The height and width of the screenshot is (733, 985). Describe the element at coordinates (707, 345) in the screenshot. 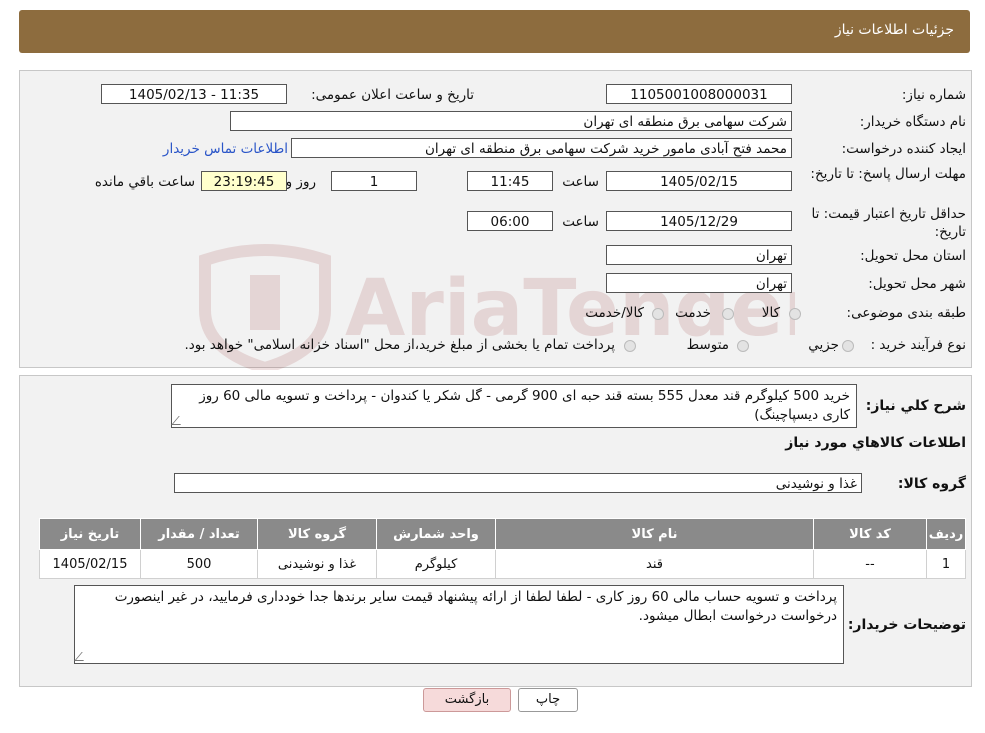

I see `process-option-medium: متوسط` at that location.